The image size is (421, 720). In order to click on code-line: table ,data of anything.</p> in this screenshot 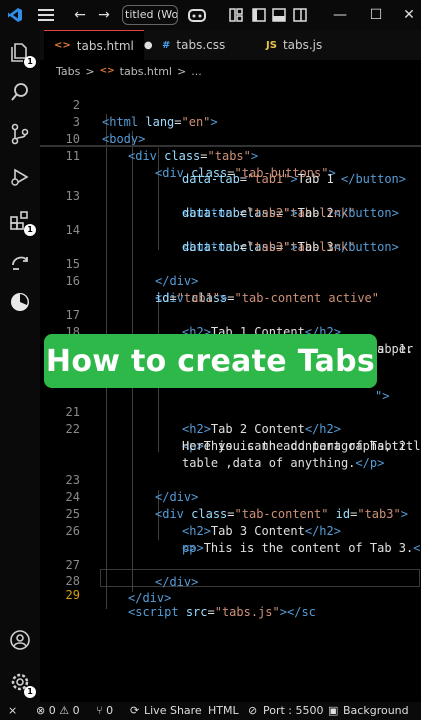, I will do `click(283, 463)`.